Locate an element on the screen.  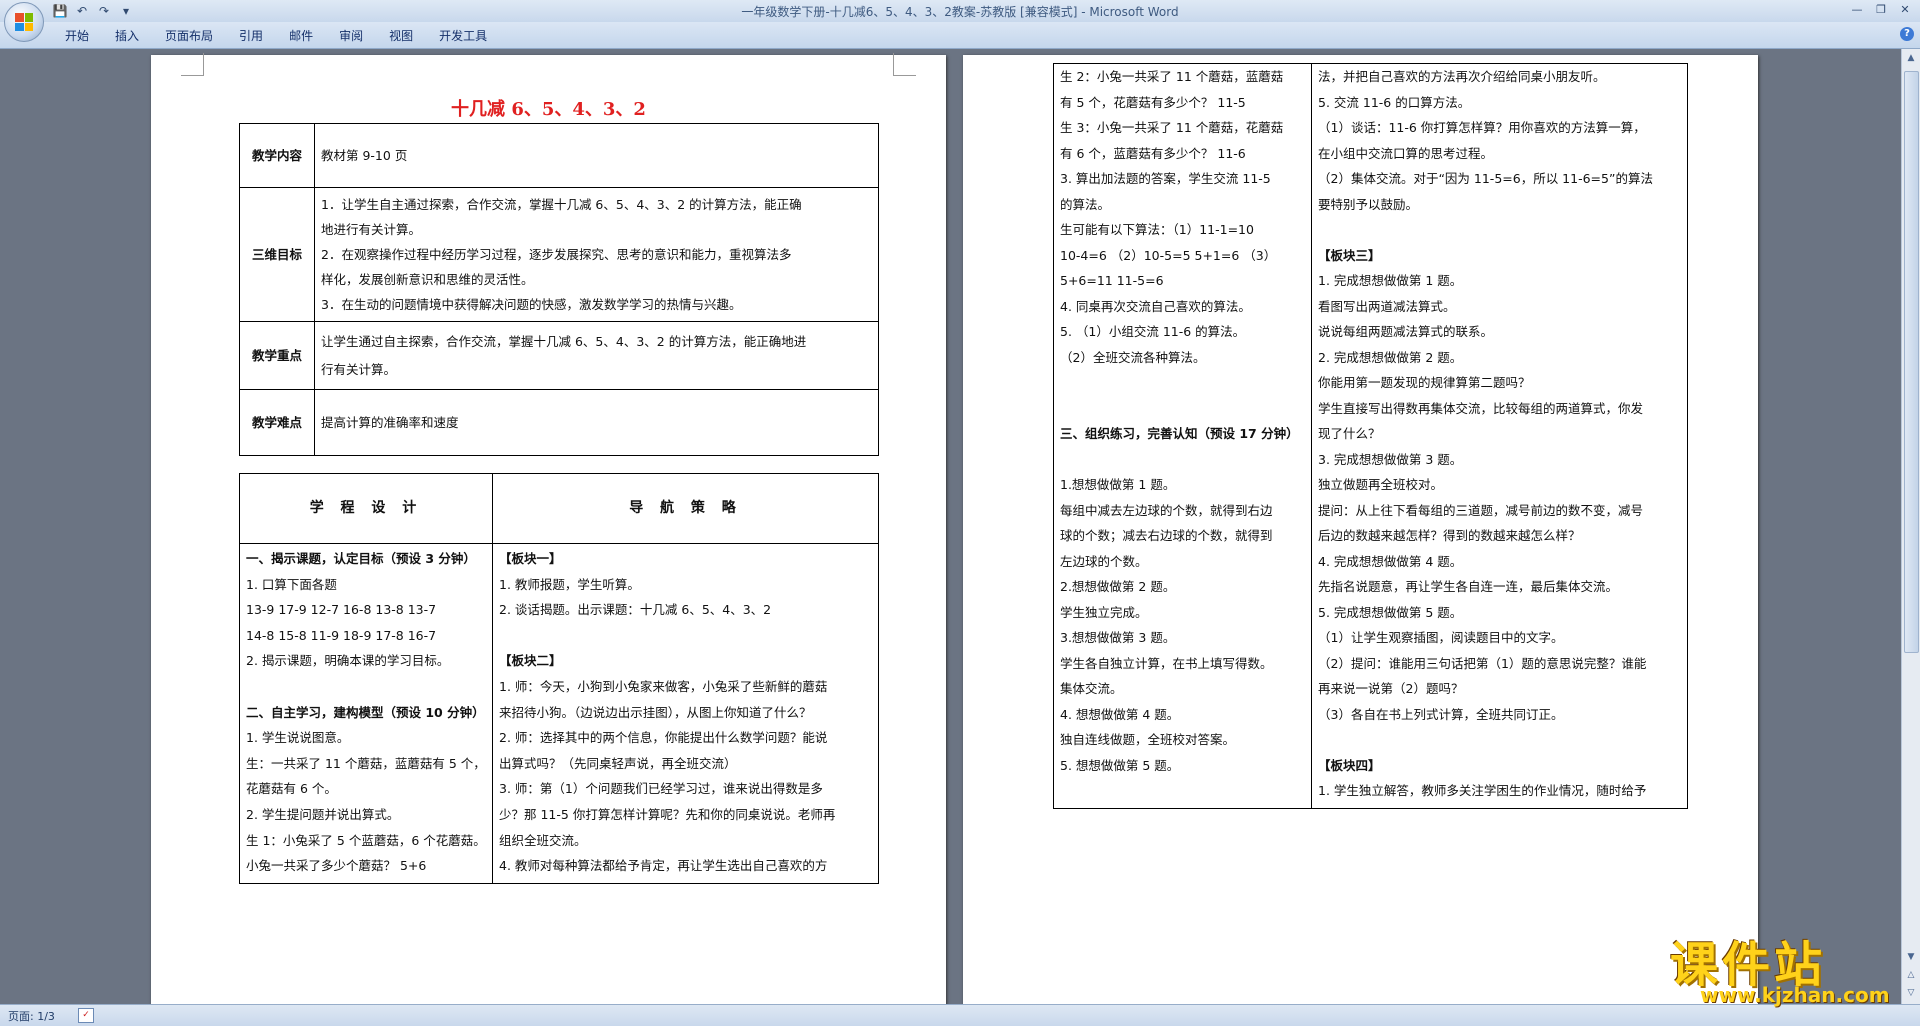
text-line: 学生独立完成。 is located at coordinates (1104, 612).